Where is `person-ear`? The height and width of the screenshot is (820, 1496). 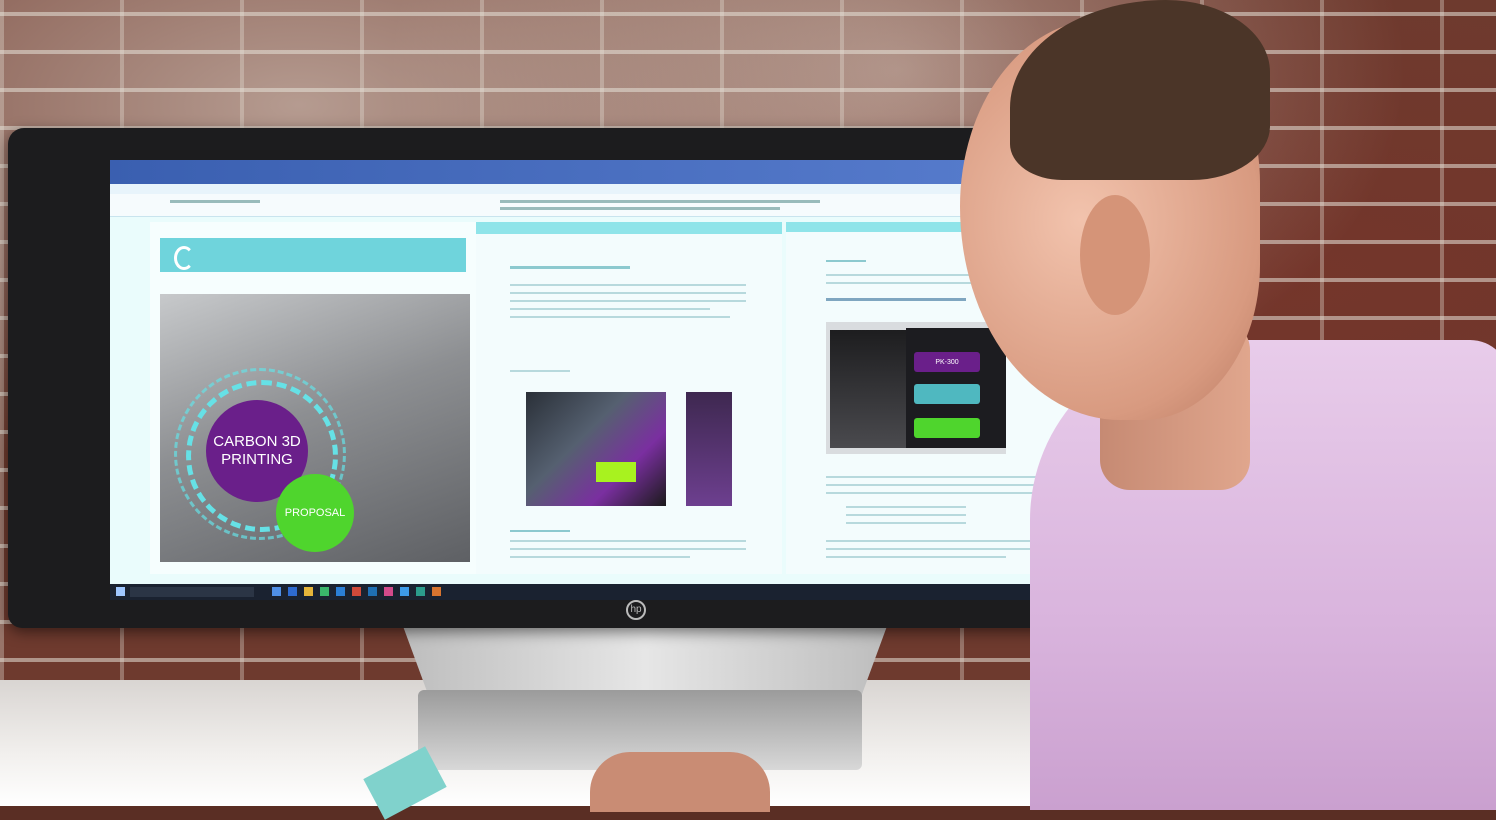 person-ear is located at coordinates (1115, 255).